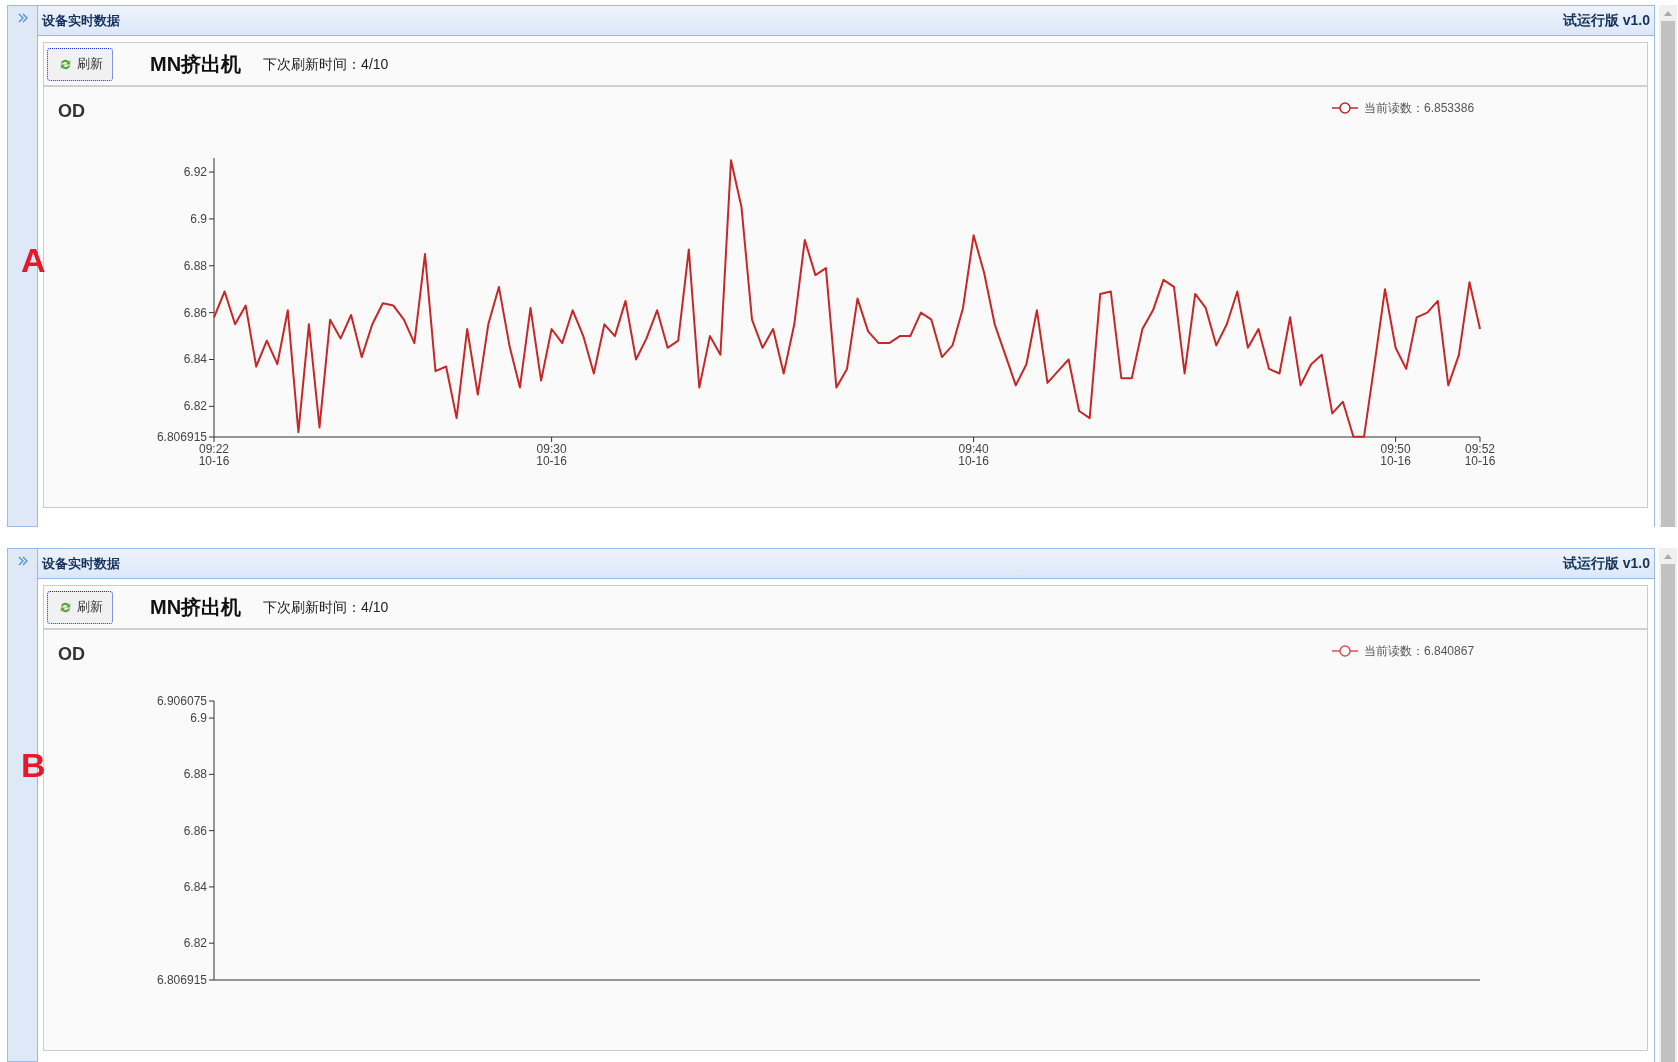 This screenshot has width=1678, height=1062. What do you see at coordinates (214, 455) in the screenshot?
I see `x-tick-label: 09:22 10-16` at bounding box center [214, 455].